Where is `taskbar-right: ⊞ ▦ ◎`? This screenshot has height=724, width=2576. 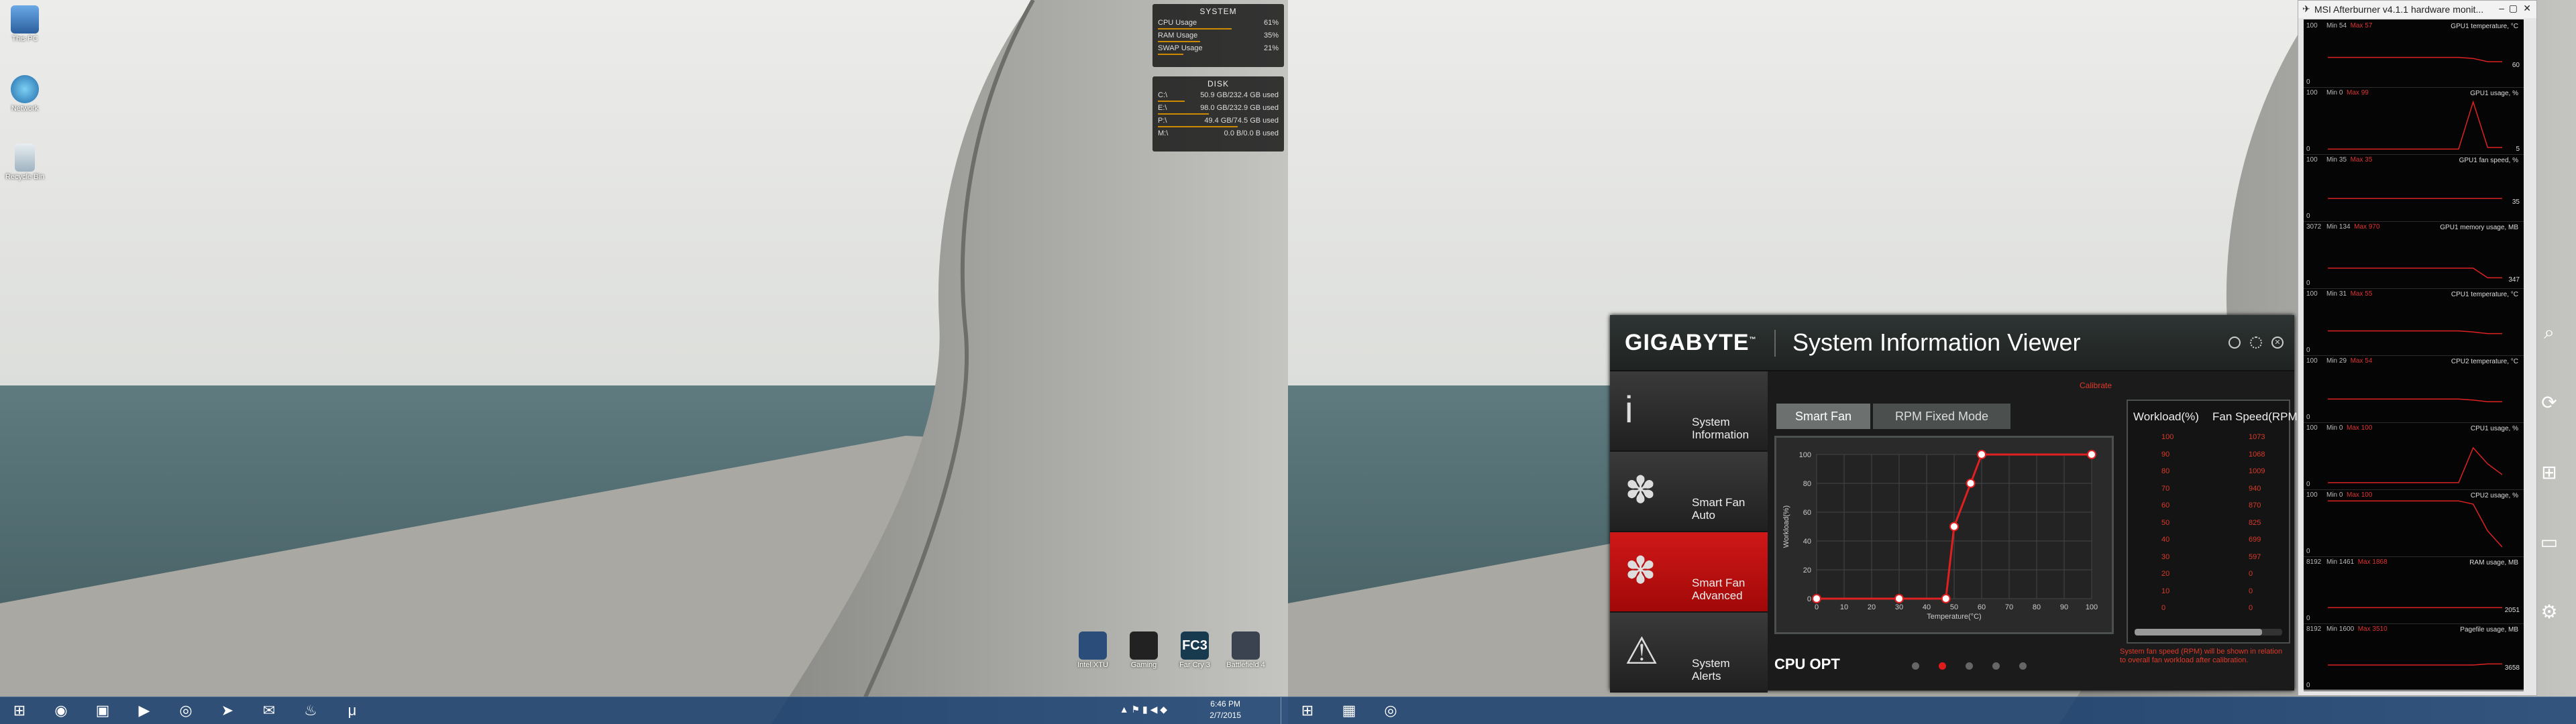
taskbar-right: ⊞ ▦ ◎ is located at coordinates (1932, 710).